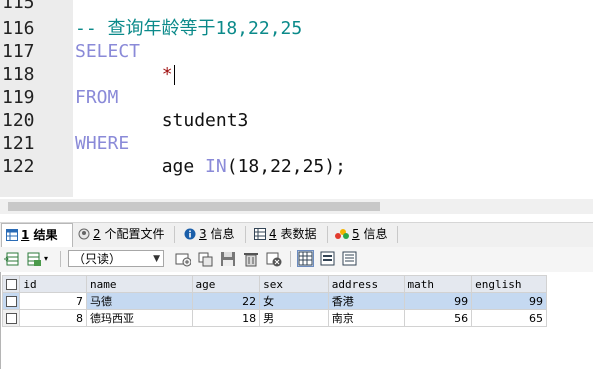  I want to click on column-header-name: name, so click(139, 284).